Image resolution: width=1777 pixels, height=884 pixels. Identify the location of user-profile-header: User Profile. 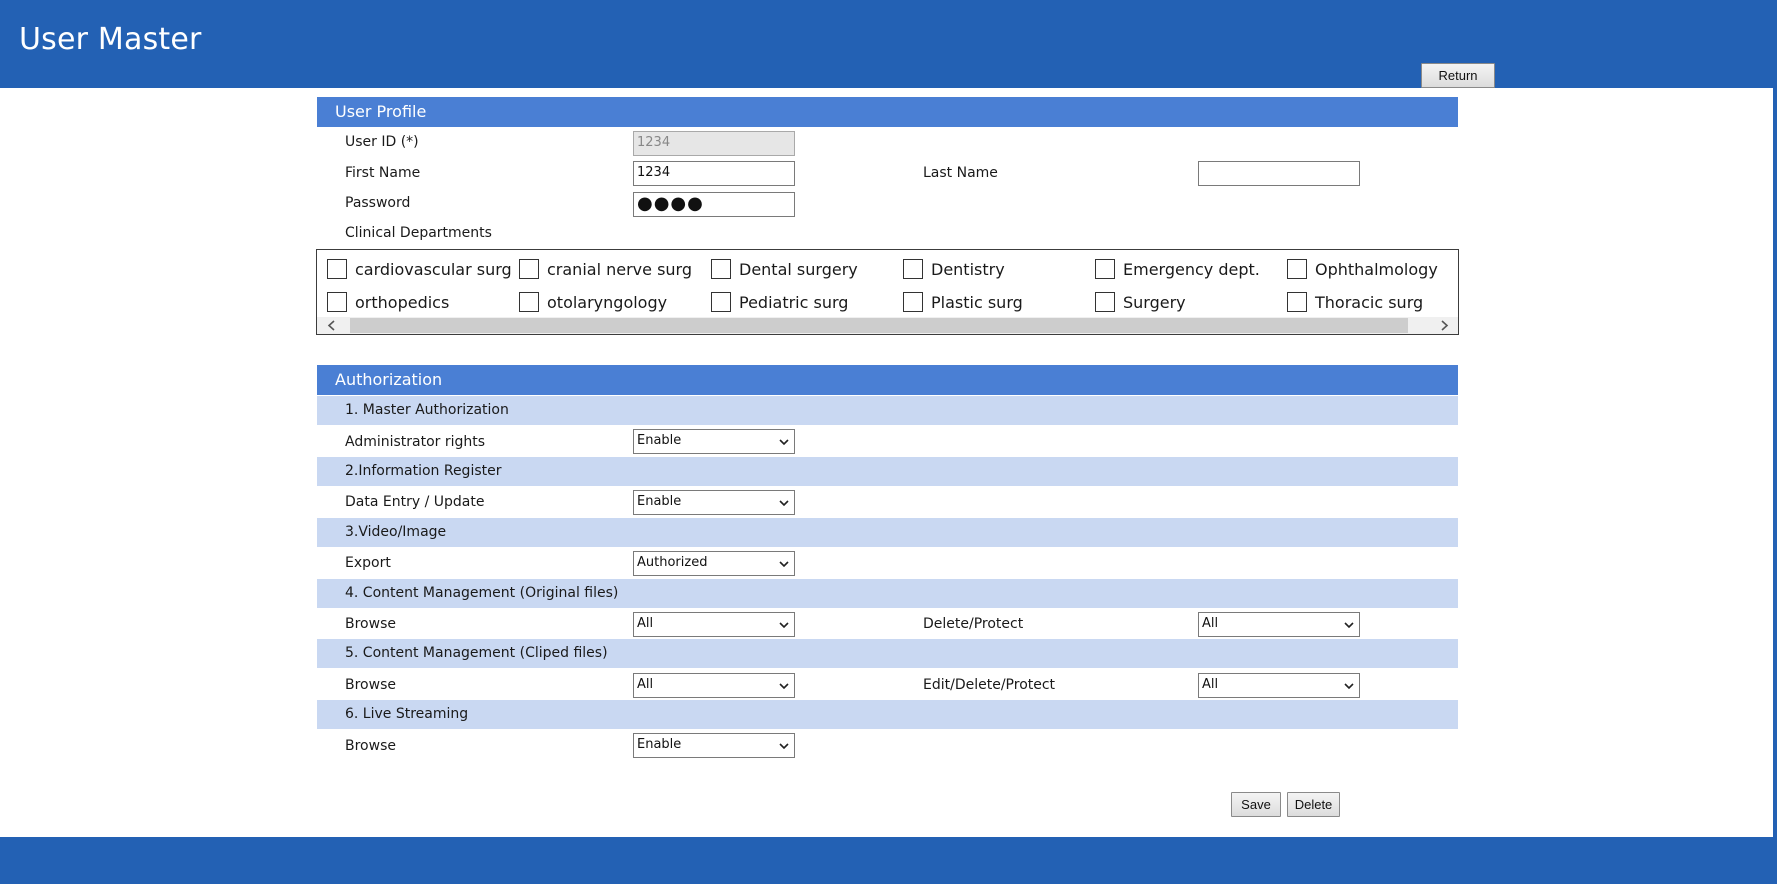
(887, 112).